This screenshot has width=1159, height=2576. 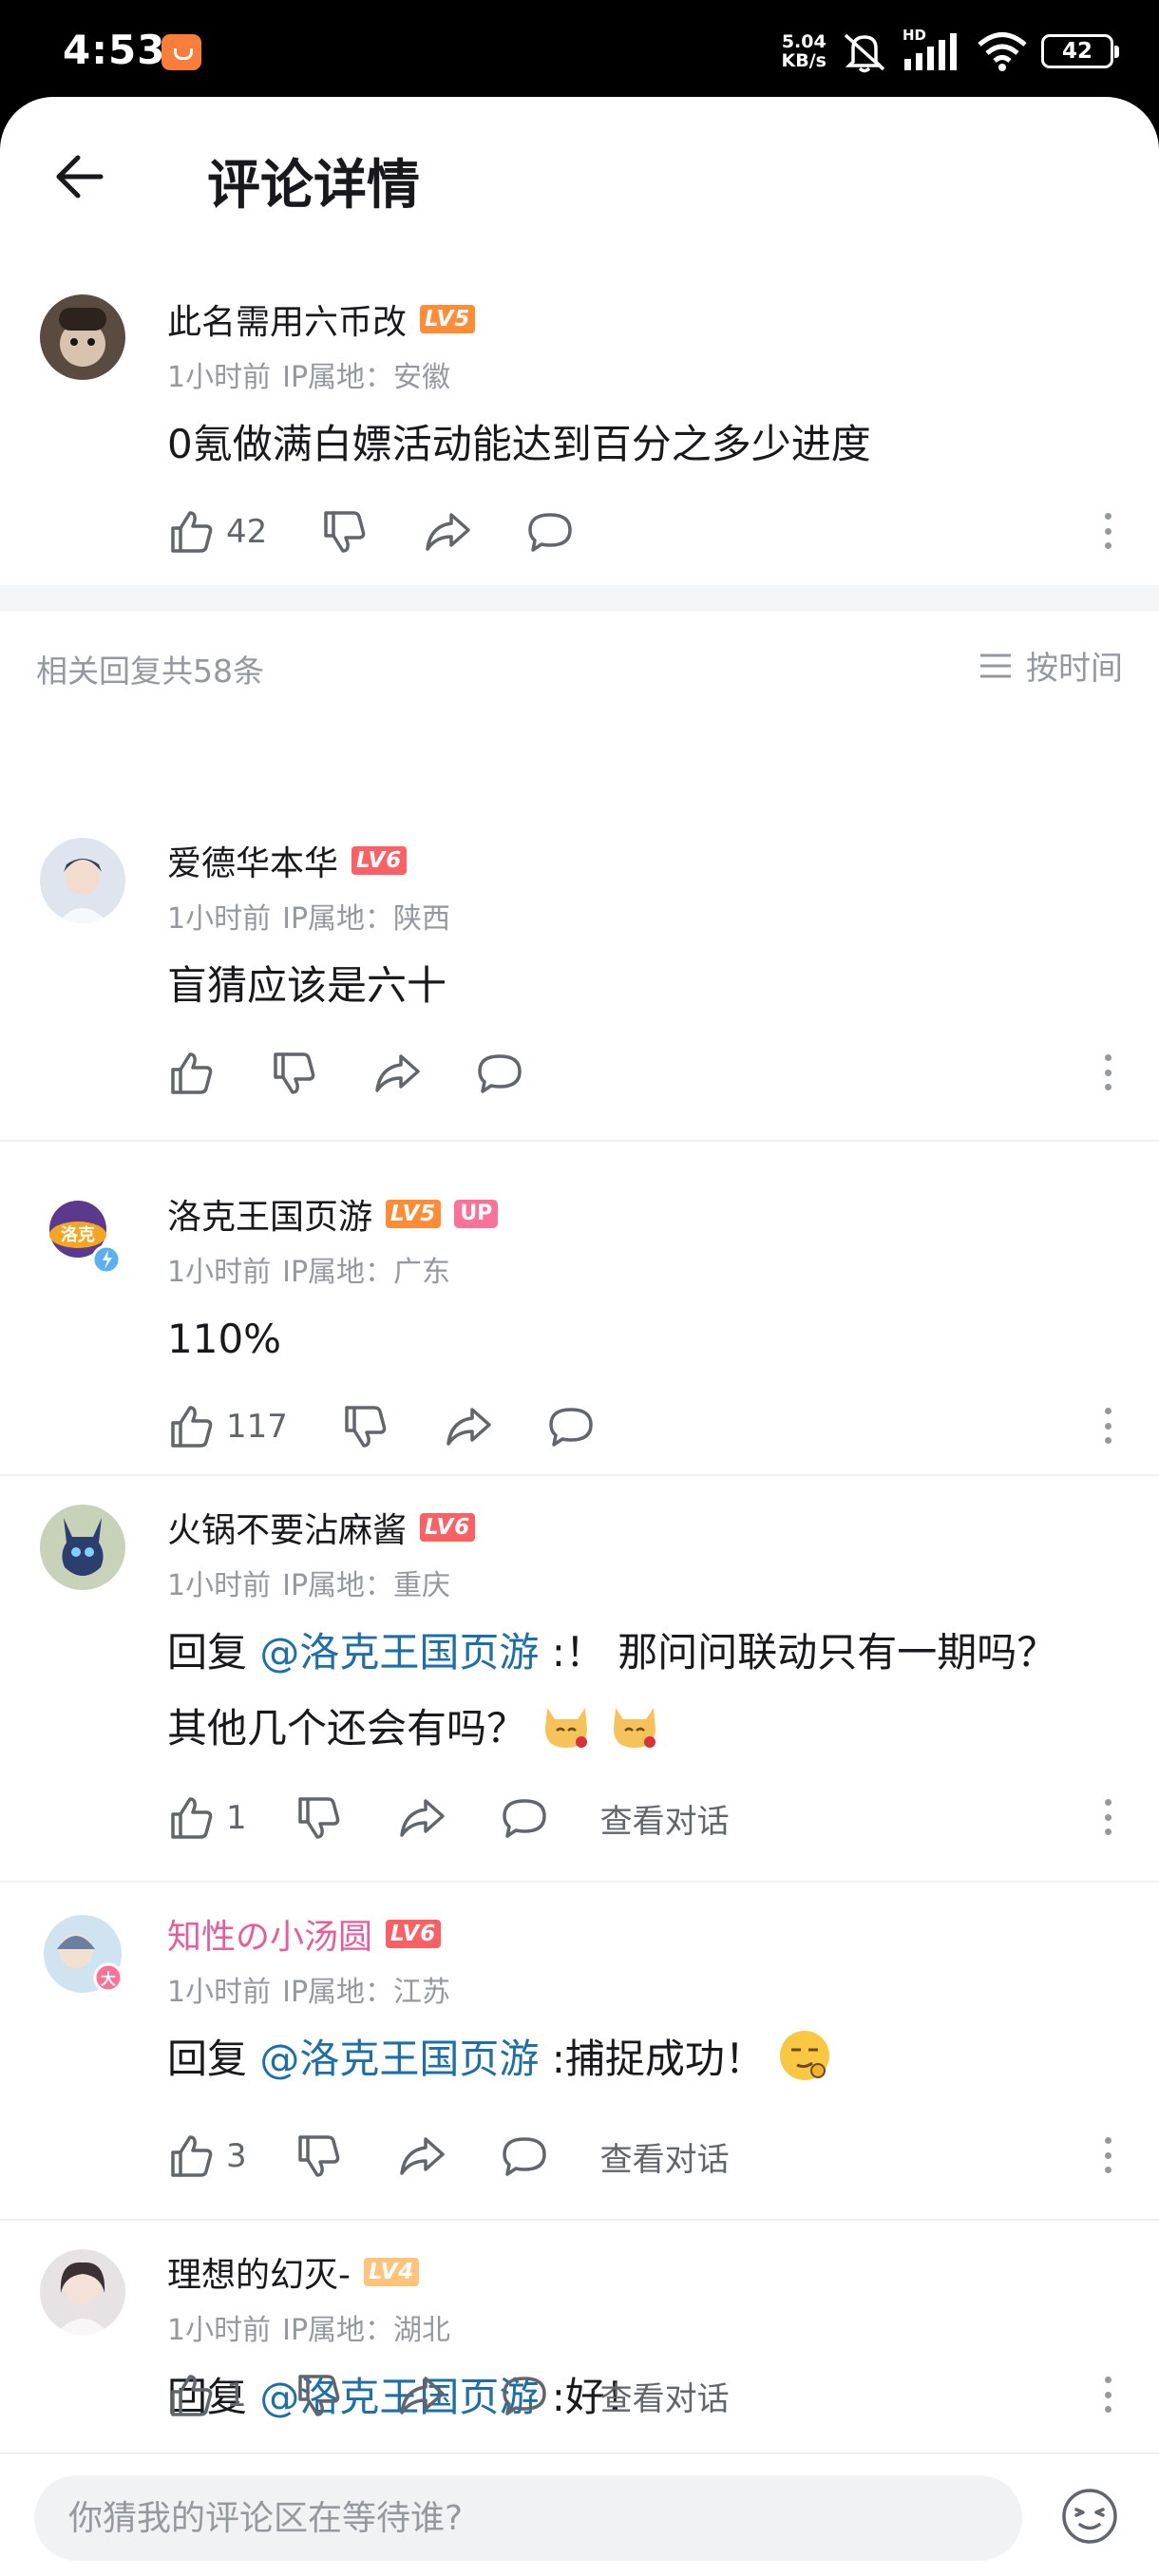 I want to click on comment-meta: 1小时前 IP属地：陕西, so click(x=308, y=916).